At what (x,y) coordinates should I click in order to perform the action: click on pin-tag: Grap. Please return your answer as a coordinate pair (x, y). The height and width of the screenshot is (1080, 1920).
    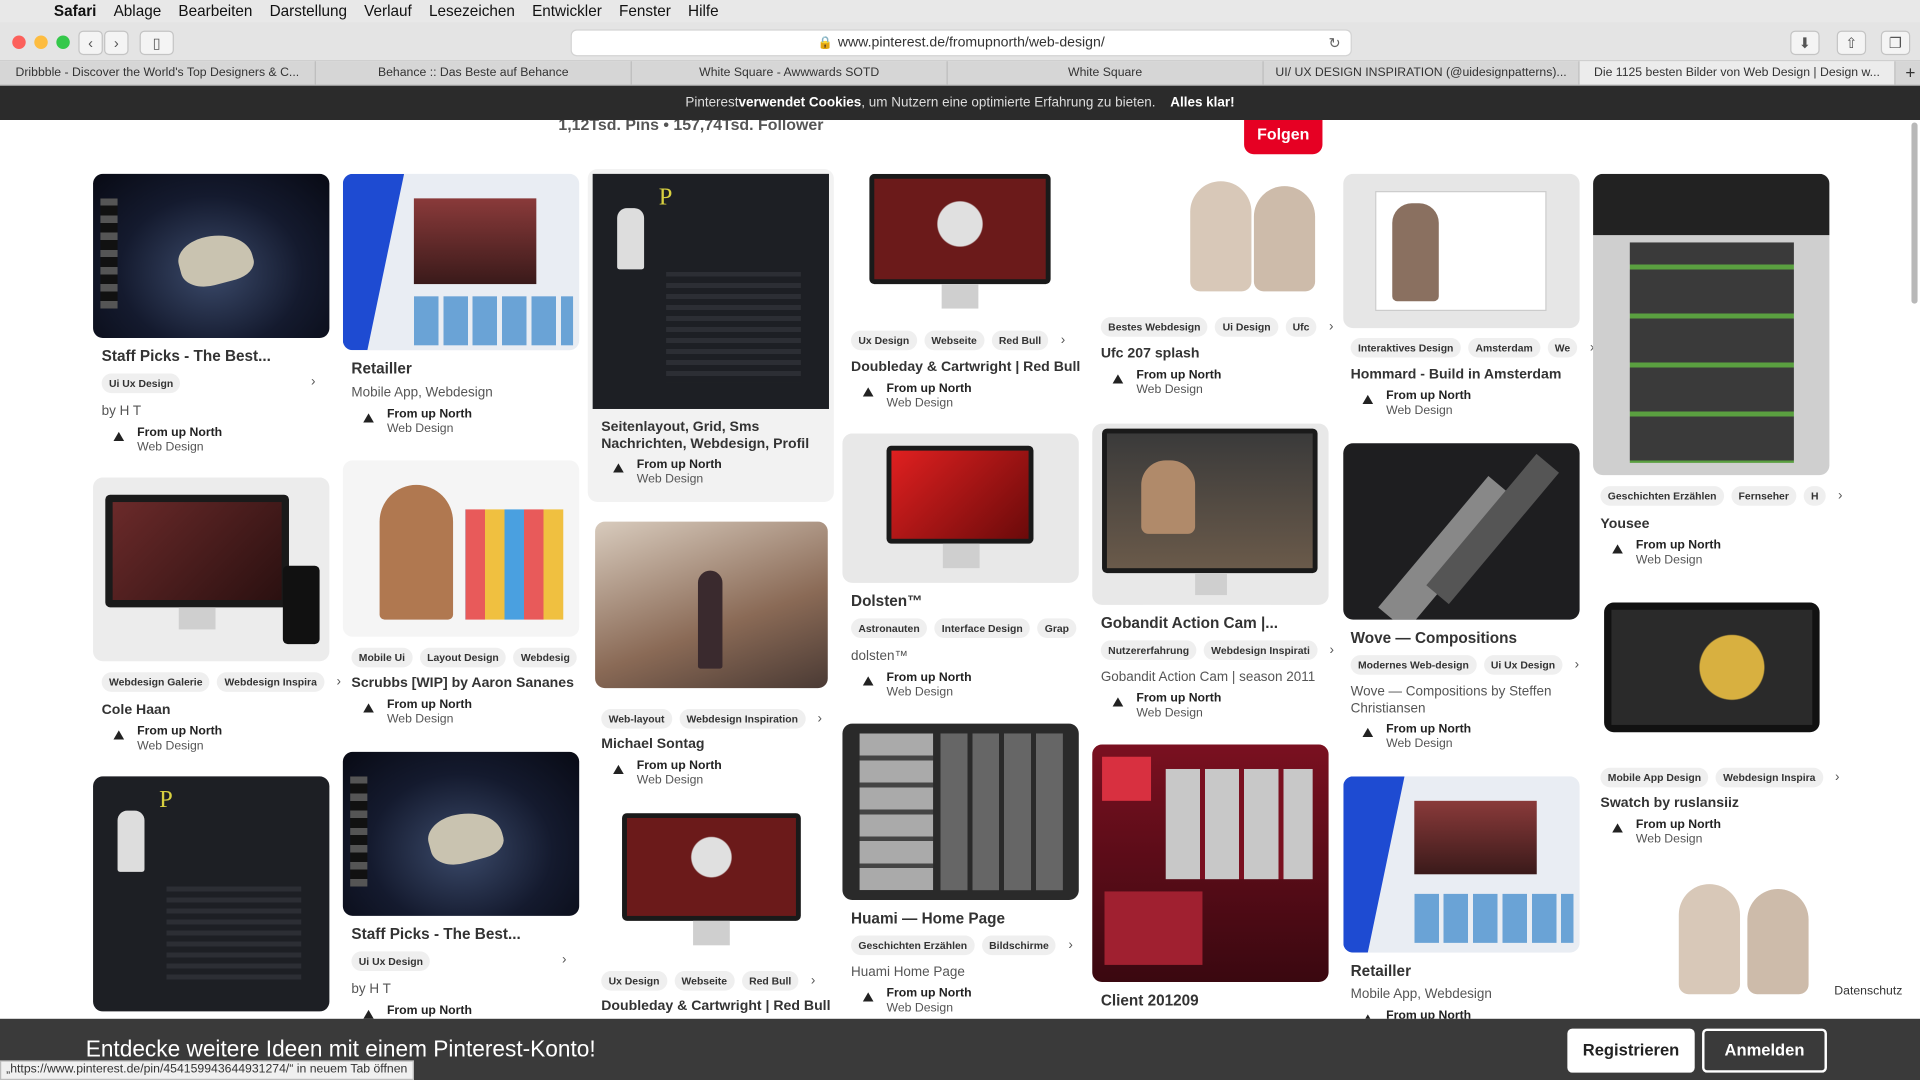
    Looking at the image, I should click on (1057, 628).